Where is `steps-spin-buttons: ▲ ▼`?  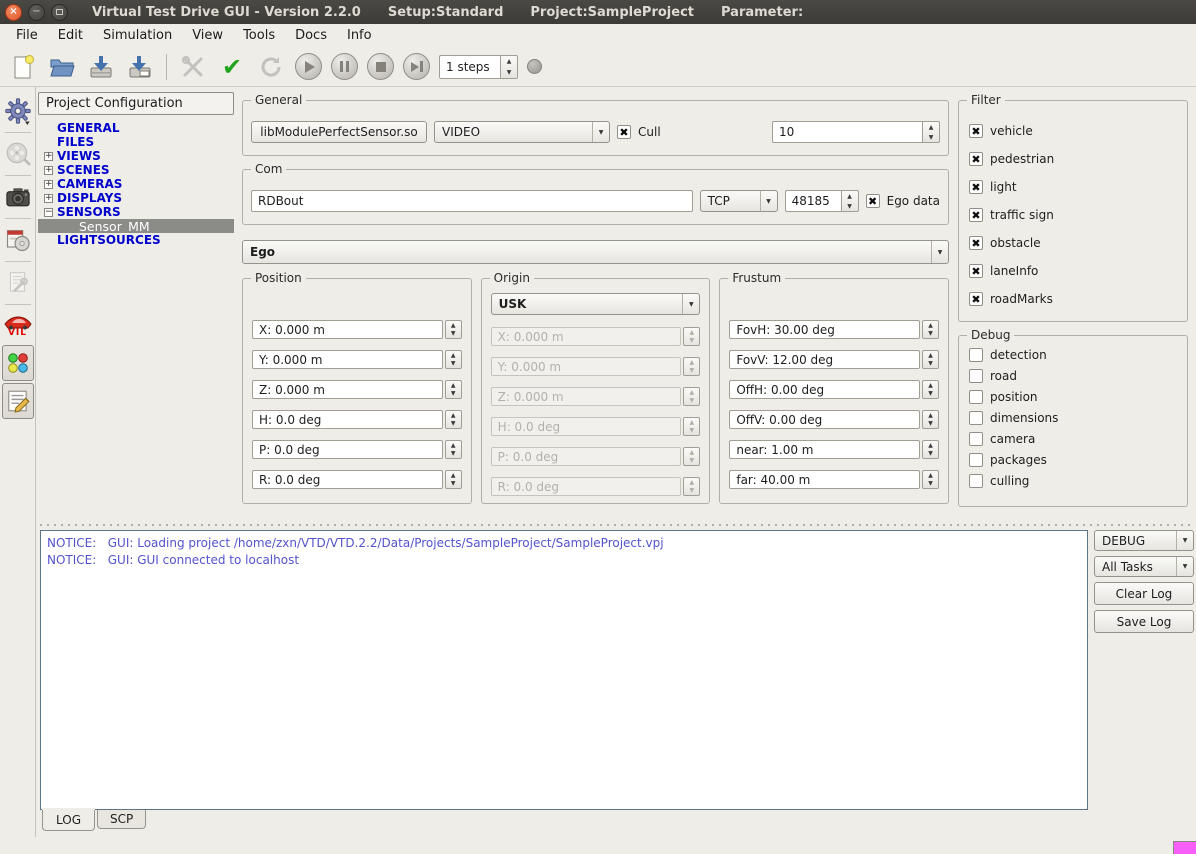
steps-spin-buttons: ▲ ▼ is located at coordinates (509, 66).